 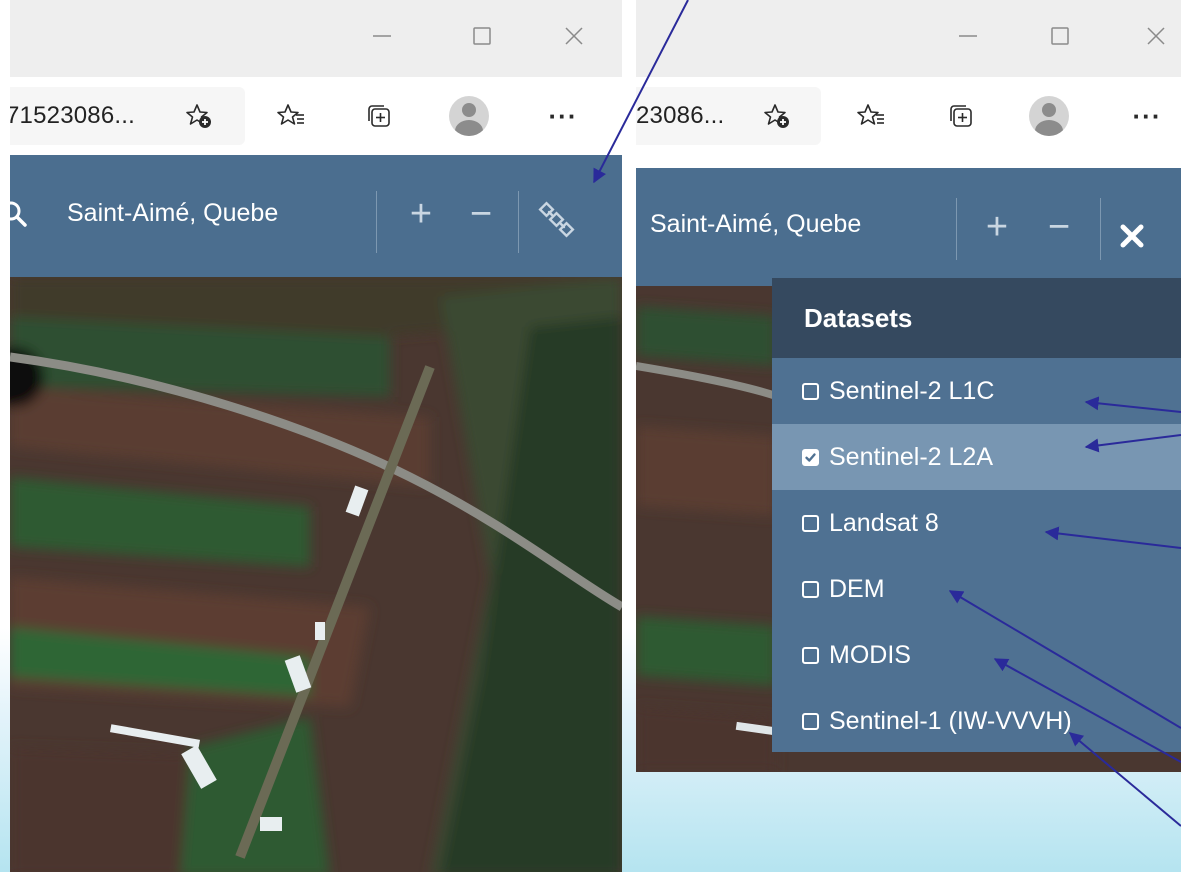 I want to click on dataset-label: MODIS, so click(x=870, y=654).